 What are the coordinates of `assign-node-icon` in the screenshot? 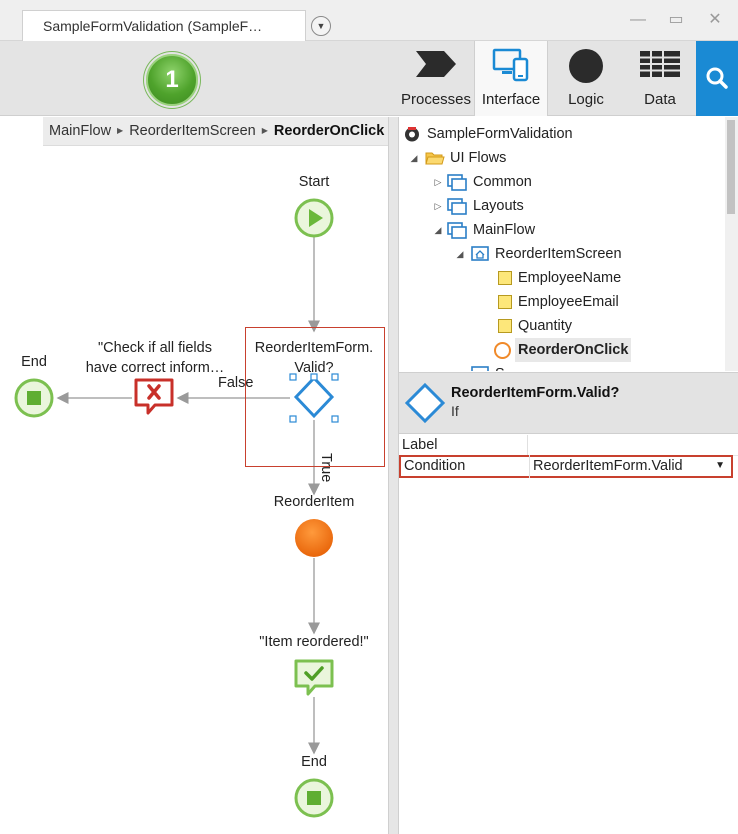 It's located at (314, 538).